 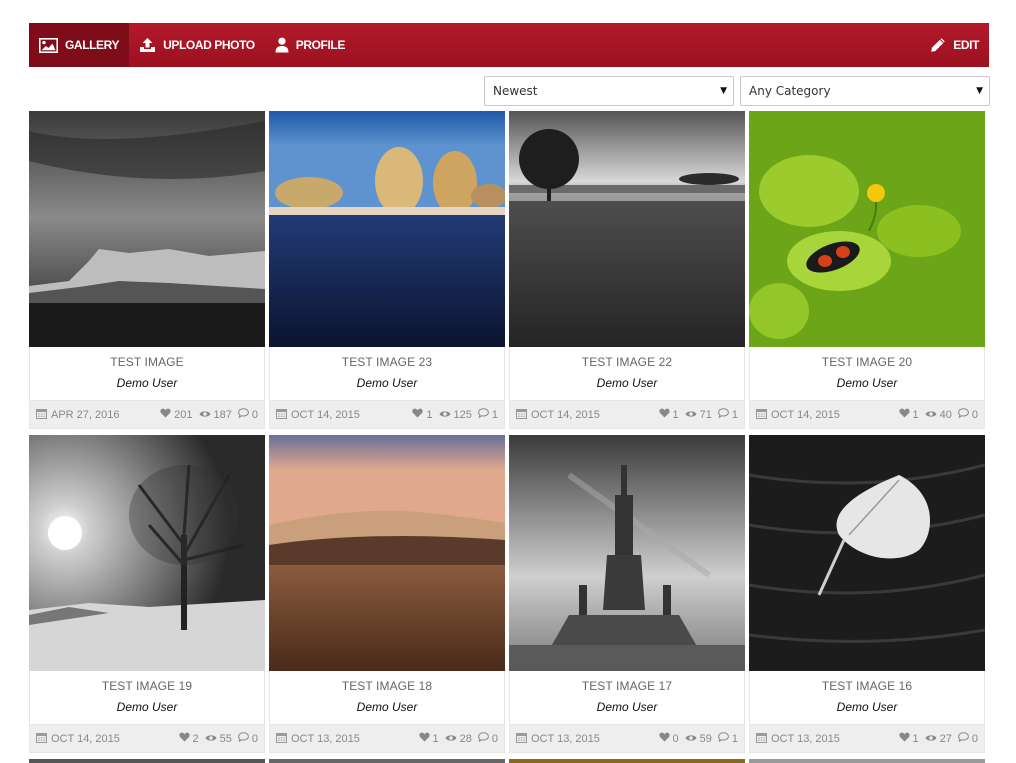 What do you see at coordinates (147, 362) in the screenshot?
I see `photo-title: TEST IMAGE` at bounding box center [147, 362].